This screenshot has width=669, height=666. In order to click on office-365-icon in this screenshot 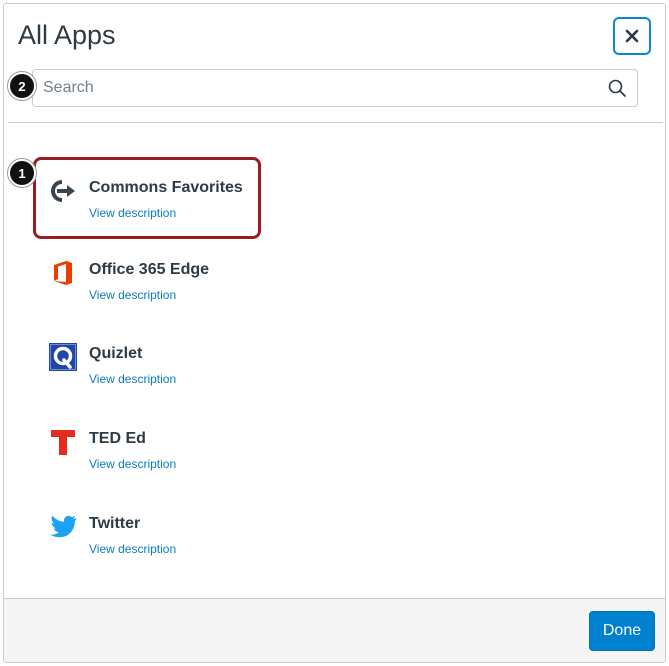, I will do `click(63, 273)`.